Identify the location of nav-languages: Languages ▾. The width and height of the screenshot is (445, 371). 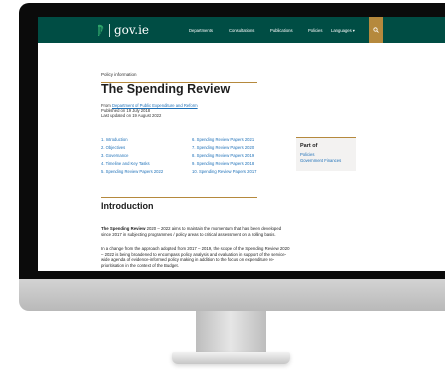
(343, 30).